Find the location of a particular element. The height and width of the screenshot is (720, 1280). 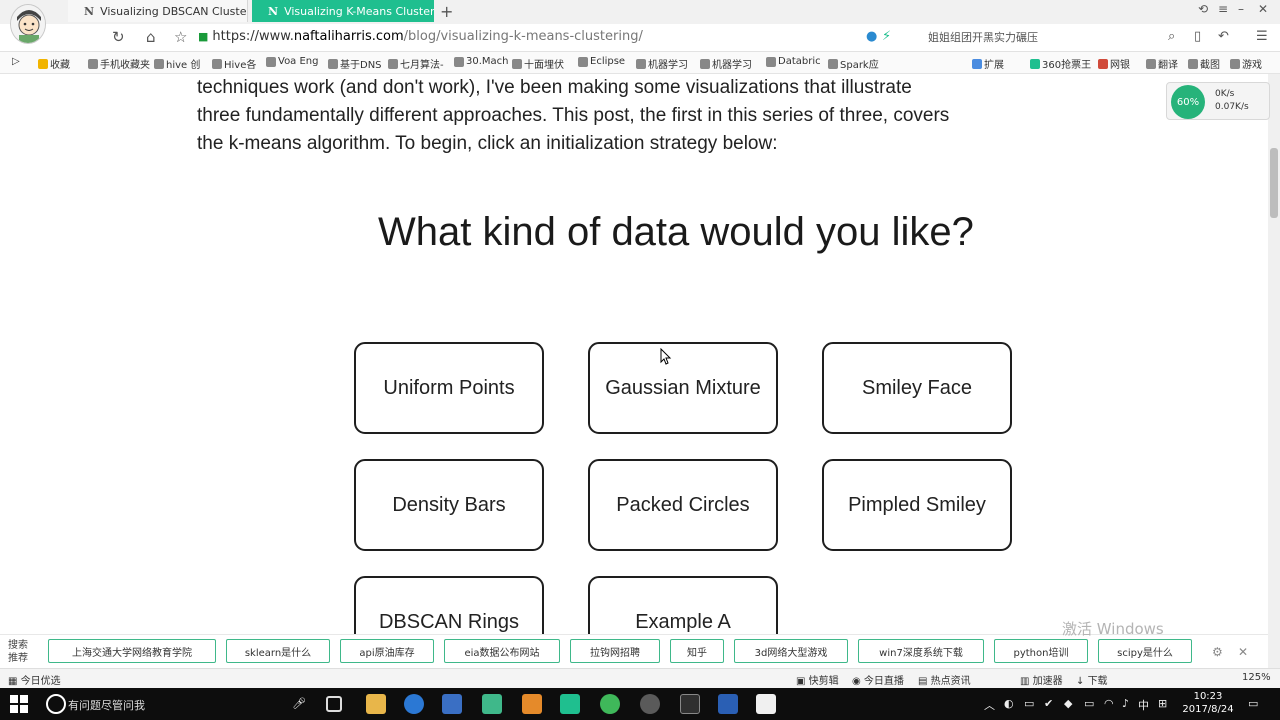

tray-icon: ◐ is located at coordinates (1009, 703).